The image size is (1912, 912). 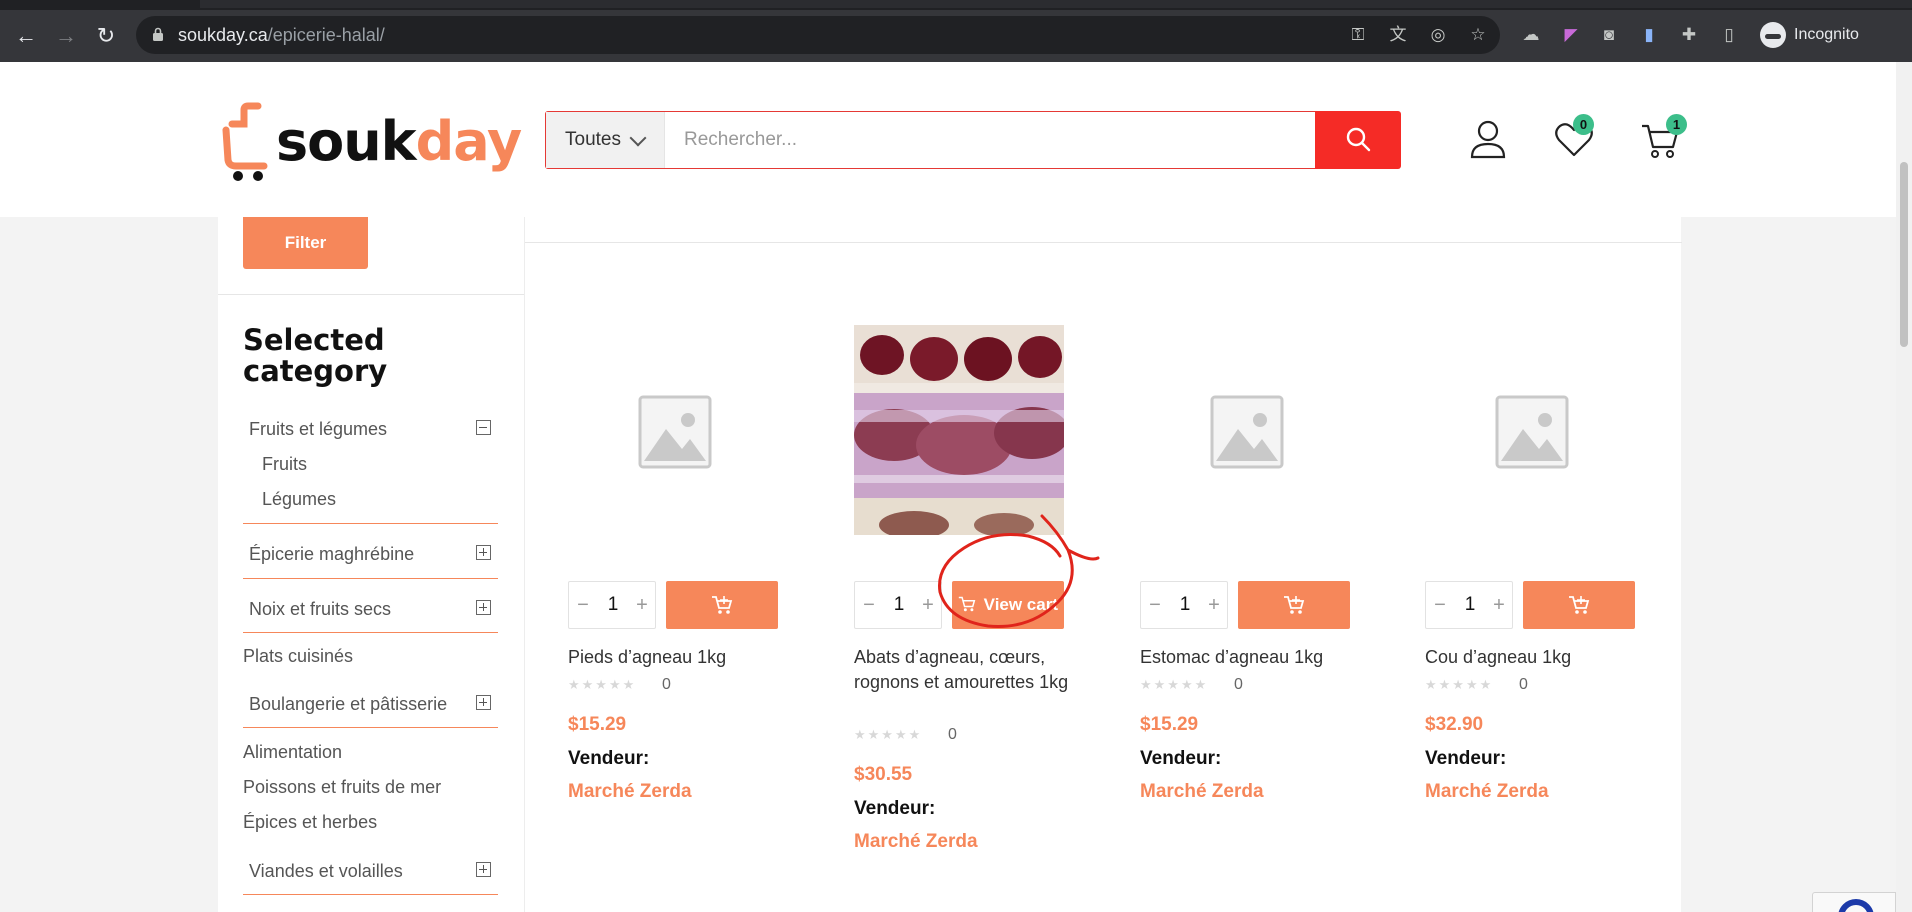 I want to click on search-category-value: Toutes, so click(x=593, y=139).